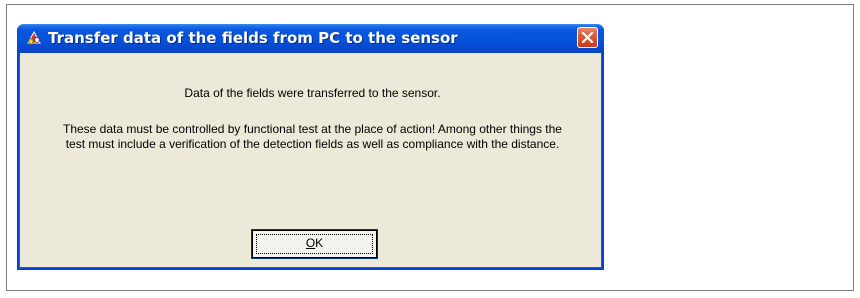 This screenshot has height=298, width=860. I want to click on close-icon, so click(587, 37).